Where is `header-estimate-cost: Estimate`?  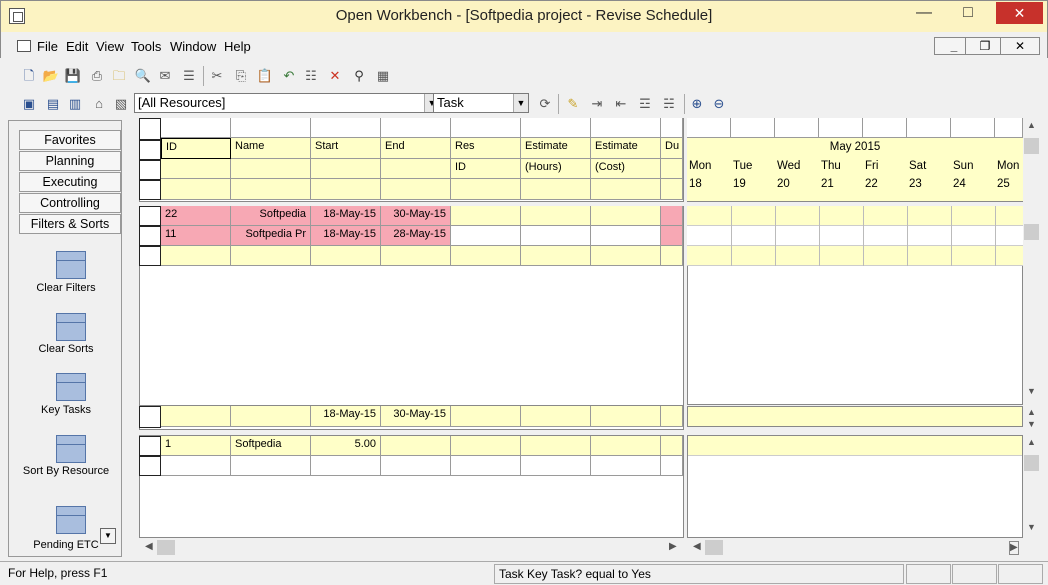
header-estimate-cost: Estimate is located at coordinates (626, 148).